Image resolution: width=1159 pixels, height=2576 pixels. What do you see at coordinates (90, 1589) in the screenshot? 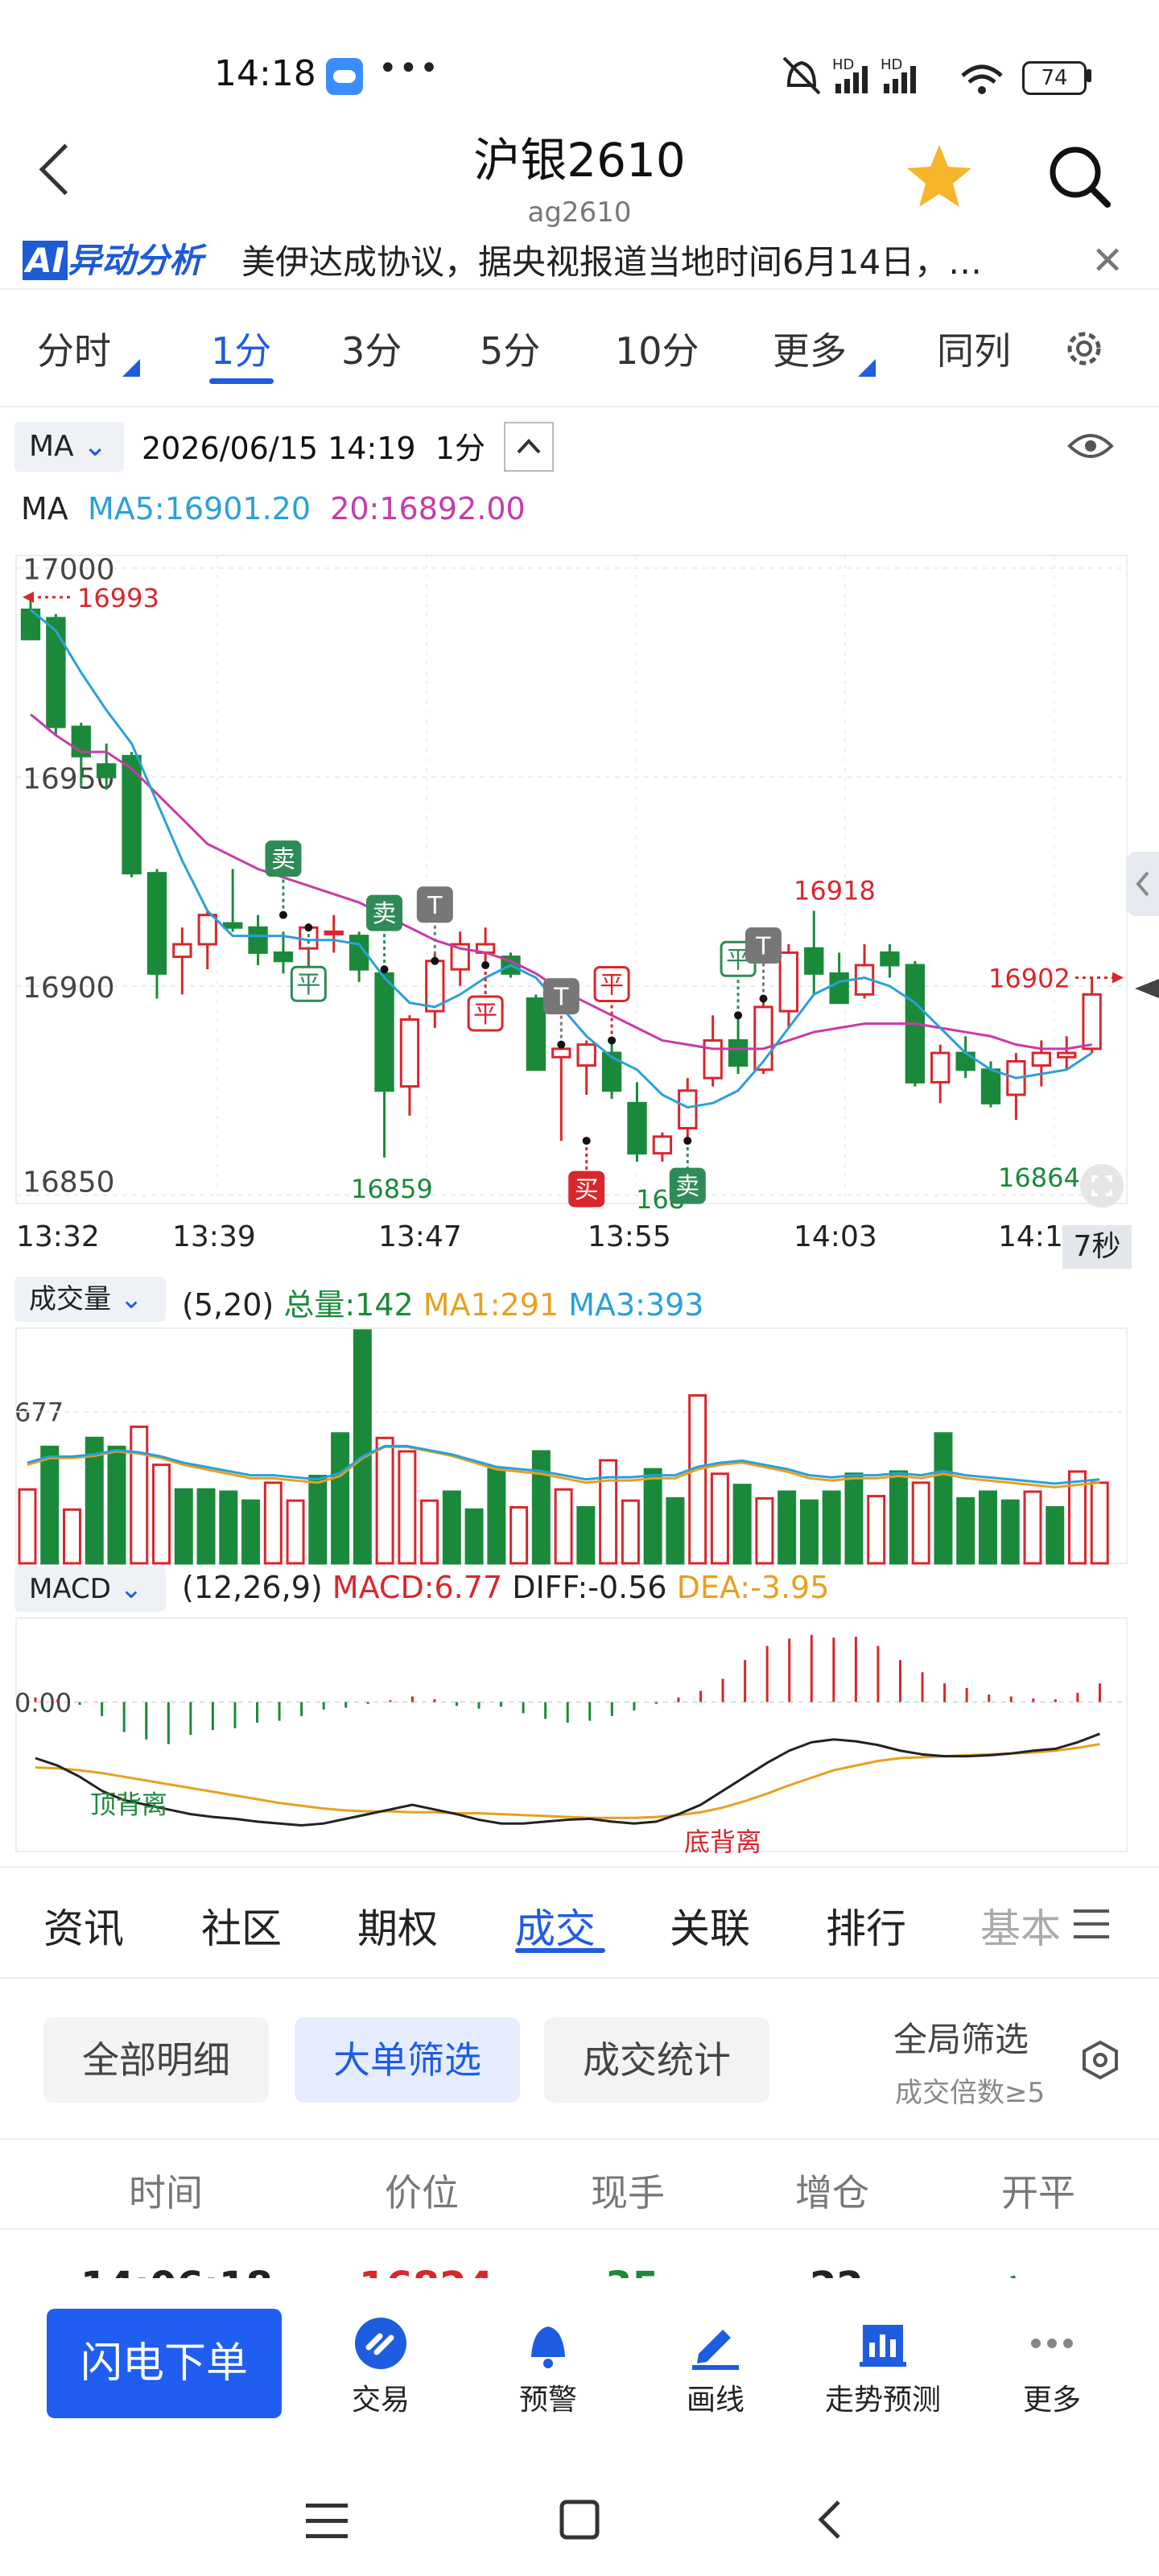
I see `macd-select: MACD ⌄` at bounding box center [90, 1589].